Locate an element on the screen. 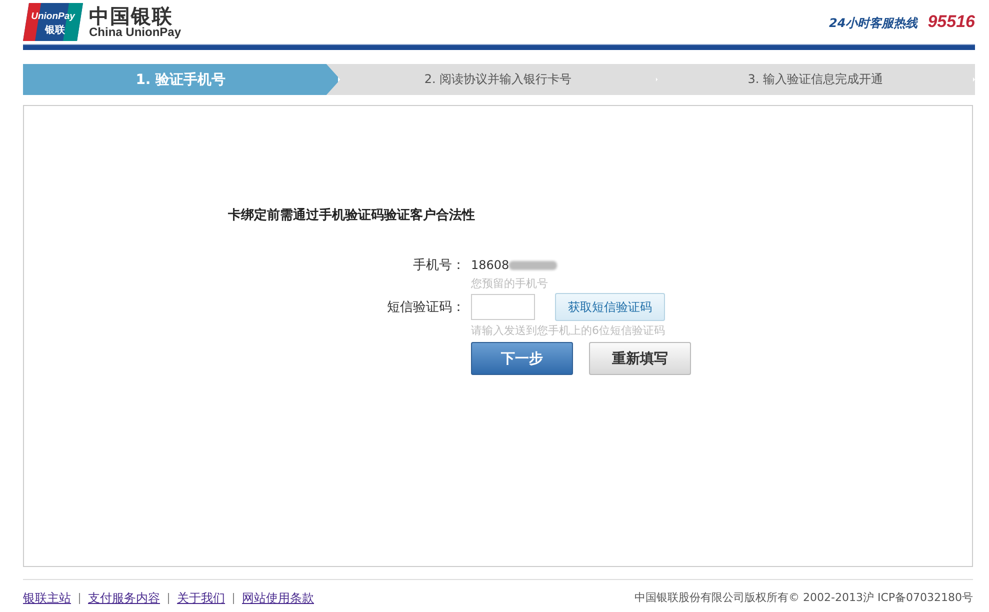 This screenshot has width=989, height=612. brand-name: 中国银联 is located at coordinates (131, 16).